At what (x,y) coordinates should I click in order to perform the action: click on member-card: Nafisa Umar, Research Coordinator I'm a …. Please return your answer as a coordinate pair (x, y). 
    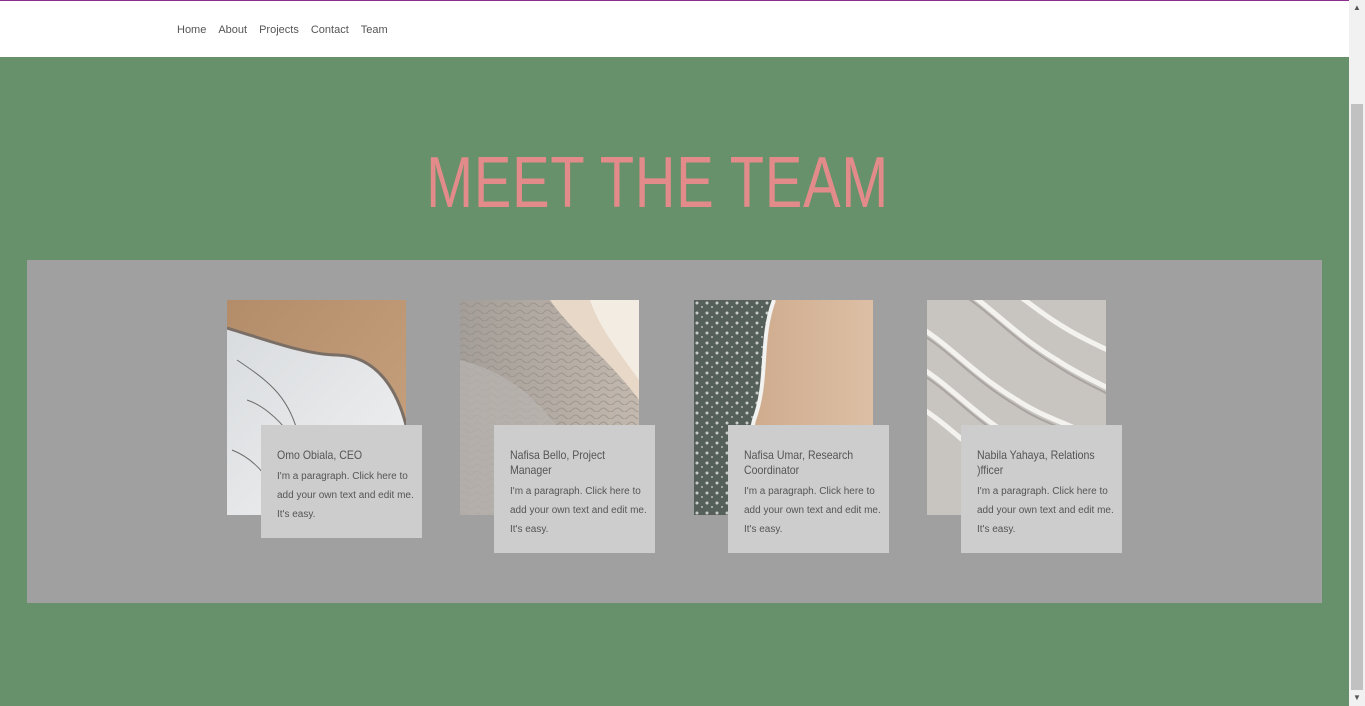
    Looking at the image, I should click on (808, 489).